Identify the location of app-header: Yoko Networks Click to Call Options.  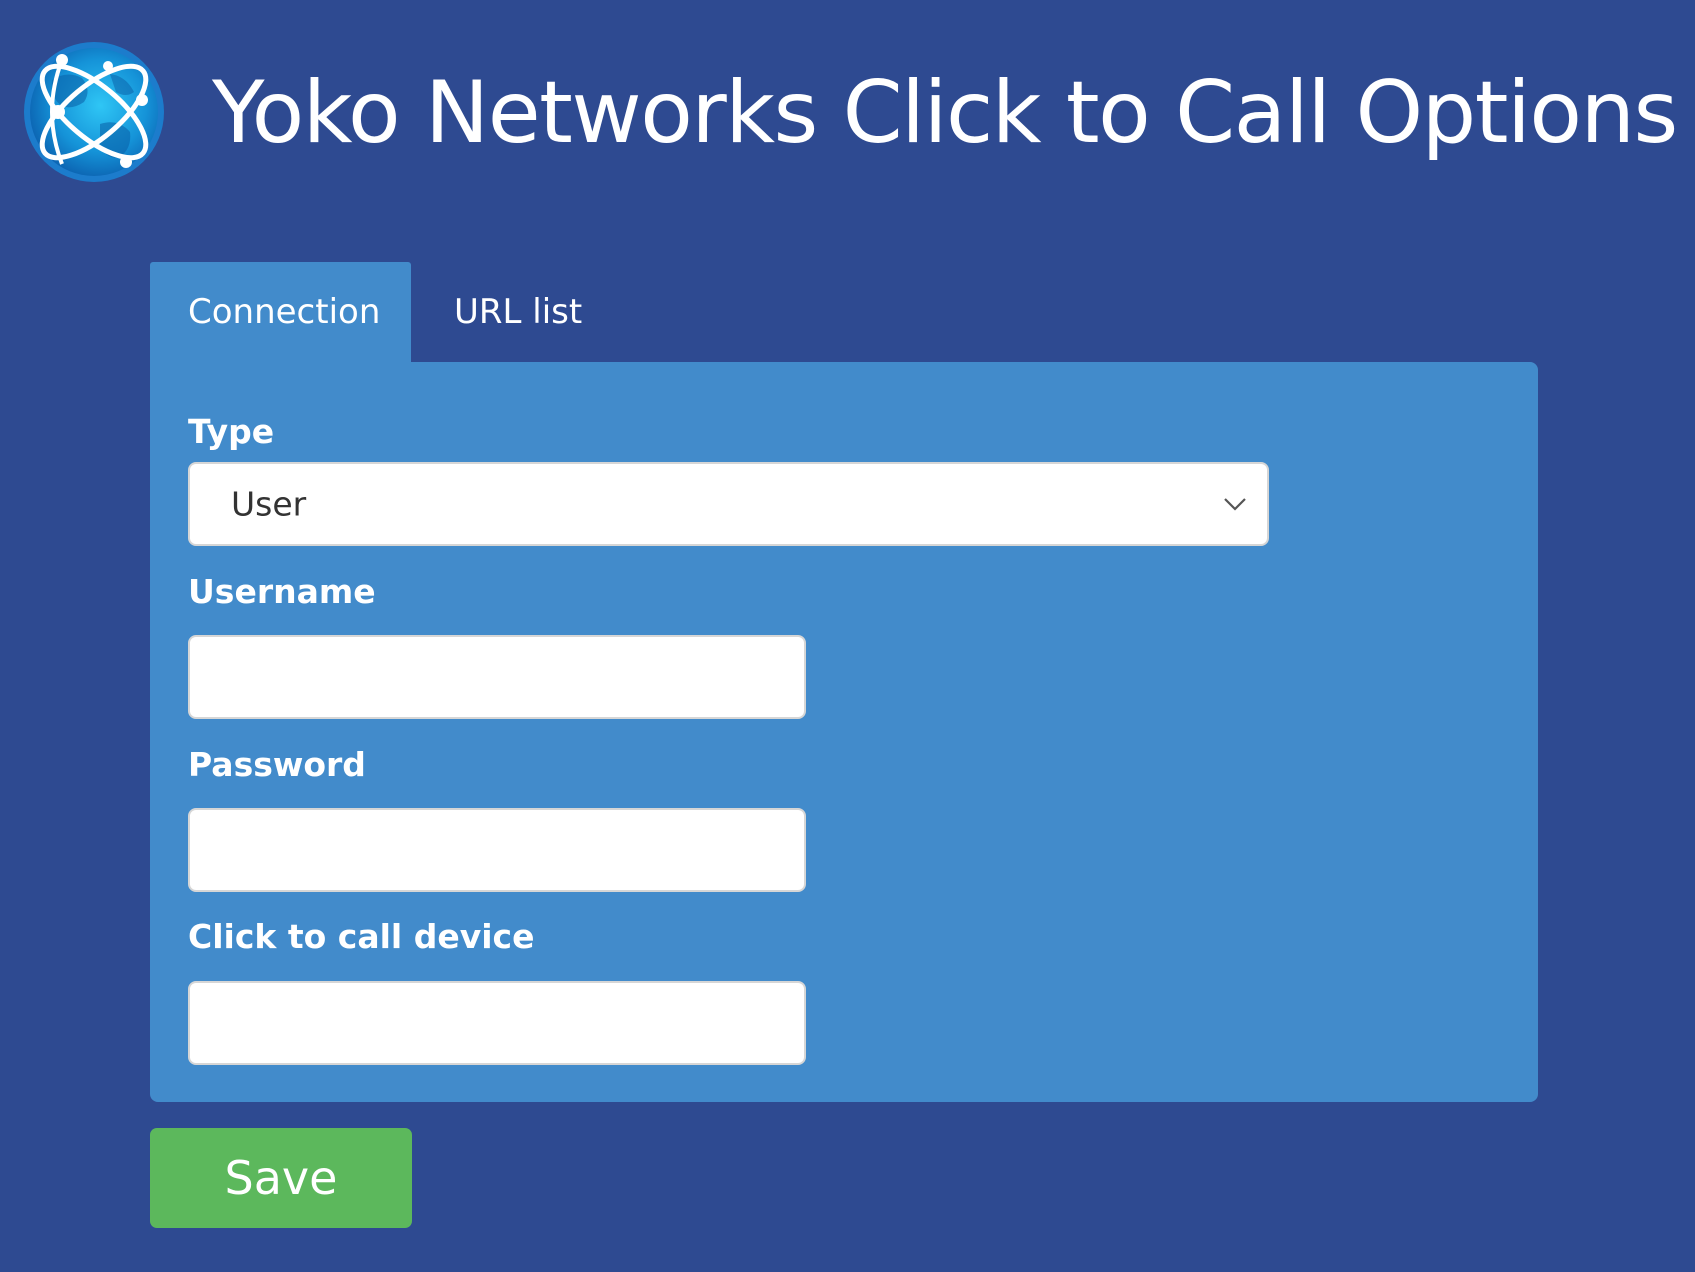
(850, 112).